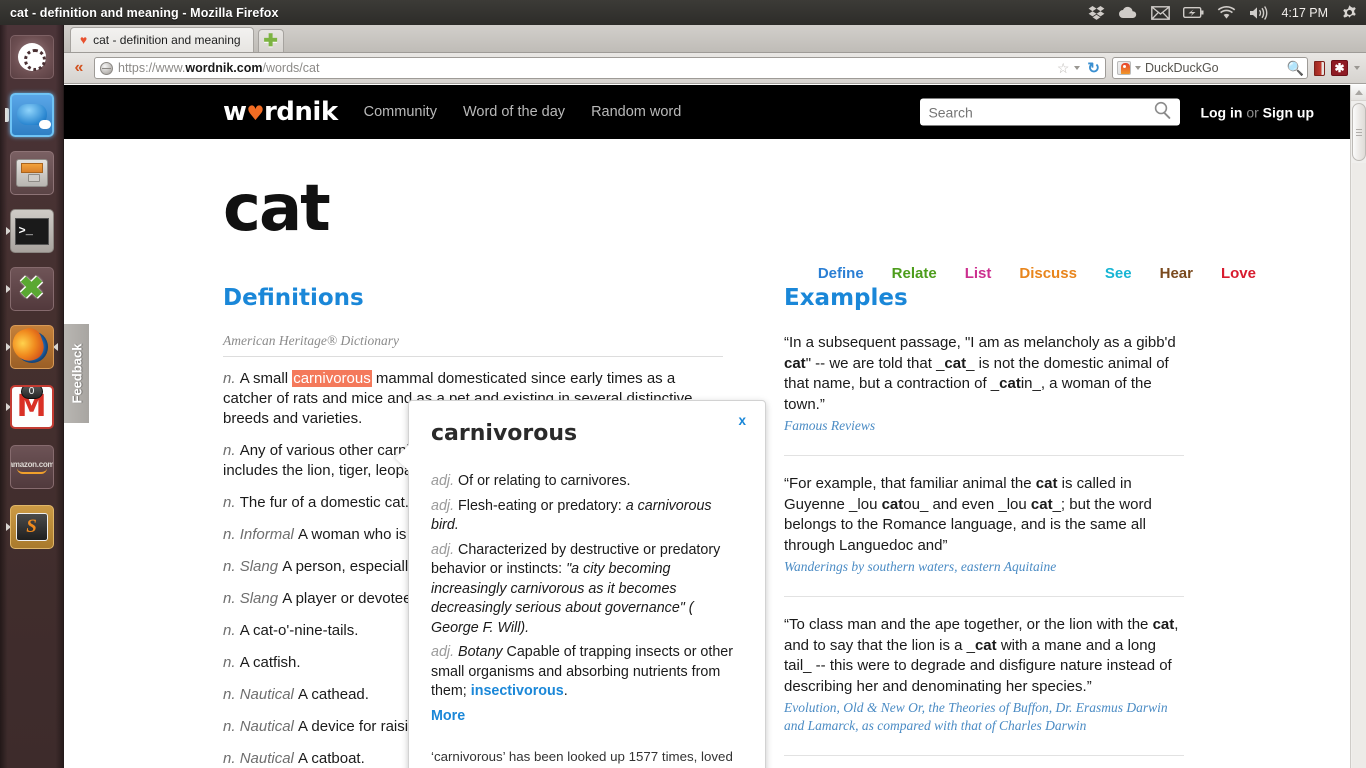 The width and height of the screenshot is (1366, 768). I want to click on popup-cross-reference-link: insectivorous, so click(517, 691).